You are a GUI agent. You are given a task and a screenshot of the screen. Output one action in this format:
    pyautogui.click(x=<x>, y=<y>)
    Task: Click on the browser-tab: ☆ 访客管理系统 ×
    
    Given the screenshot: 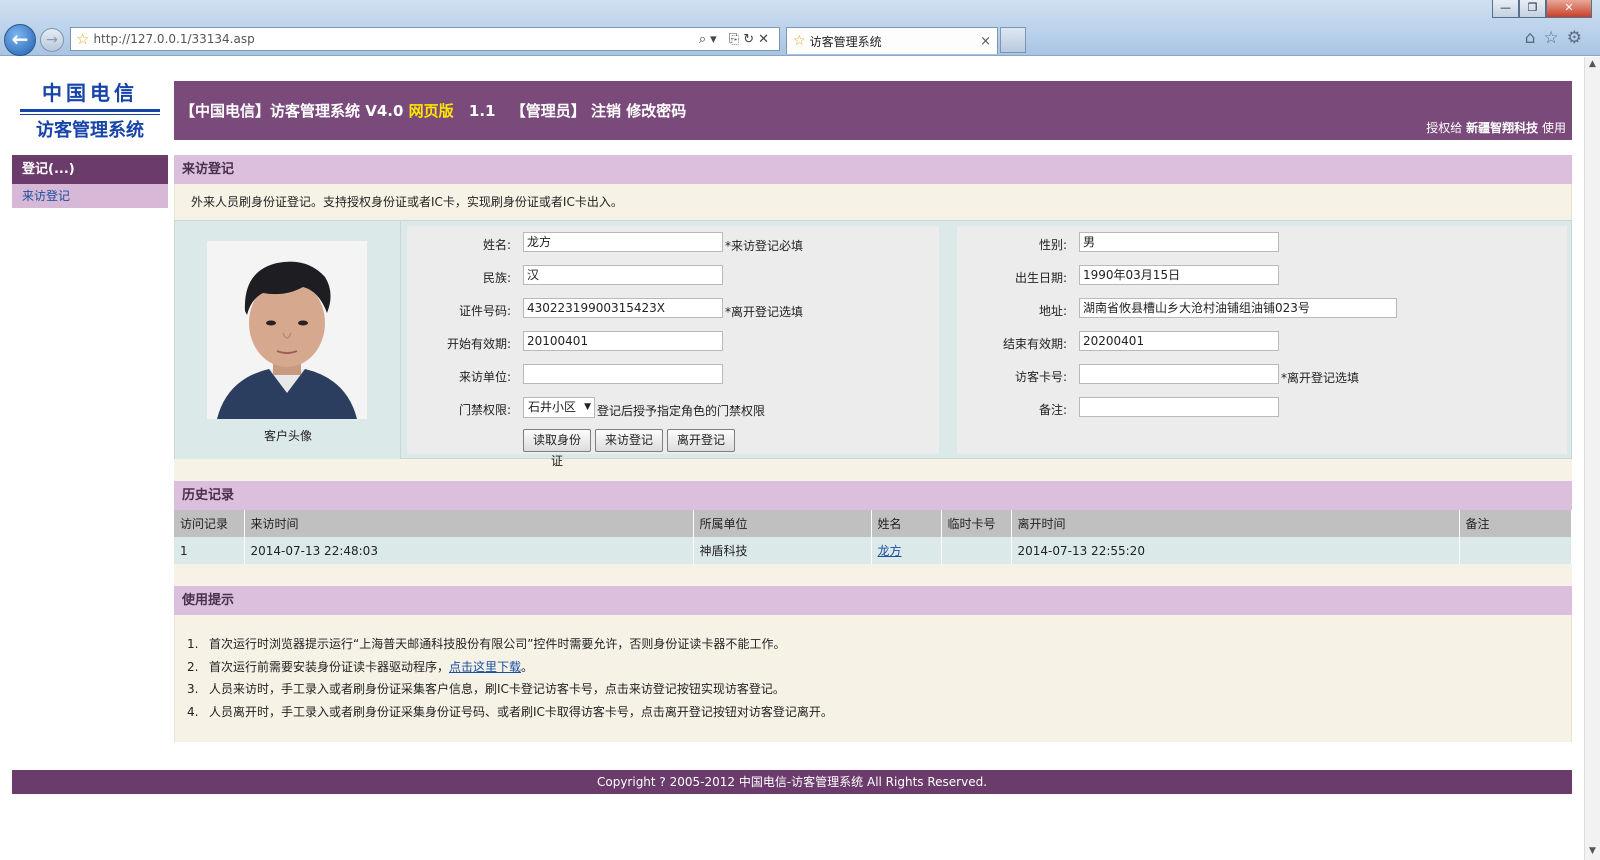 What is the action you would take?
    pyautogui.click(x=892, y=40)
    